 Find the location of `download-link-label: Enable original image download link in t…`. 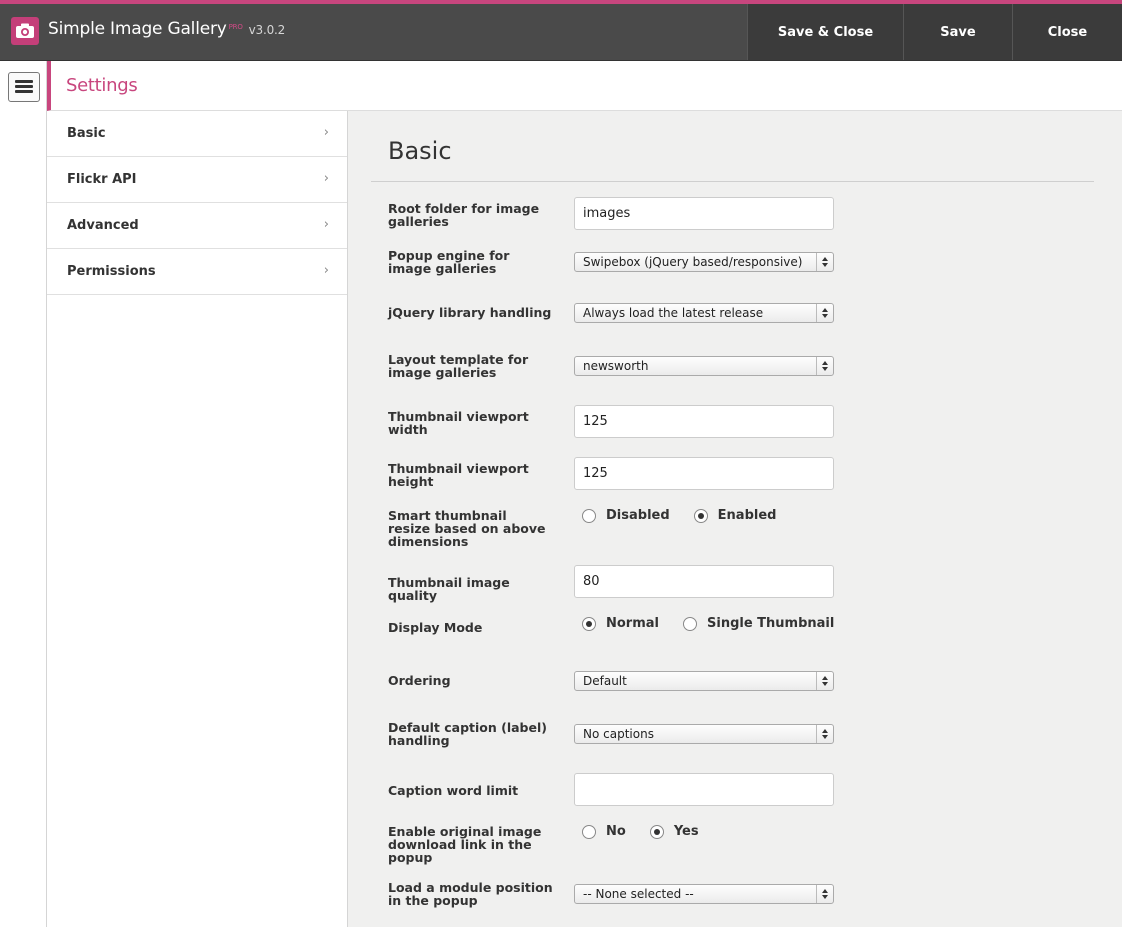

download-link-label: Enable original image download link in t… is located at coordinates (465, 844).